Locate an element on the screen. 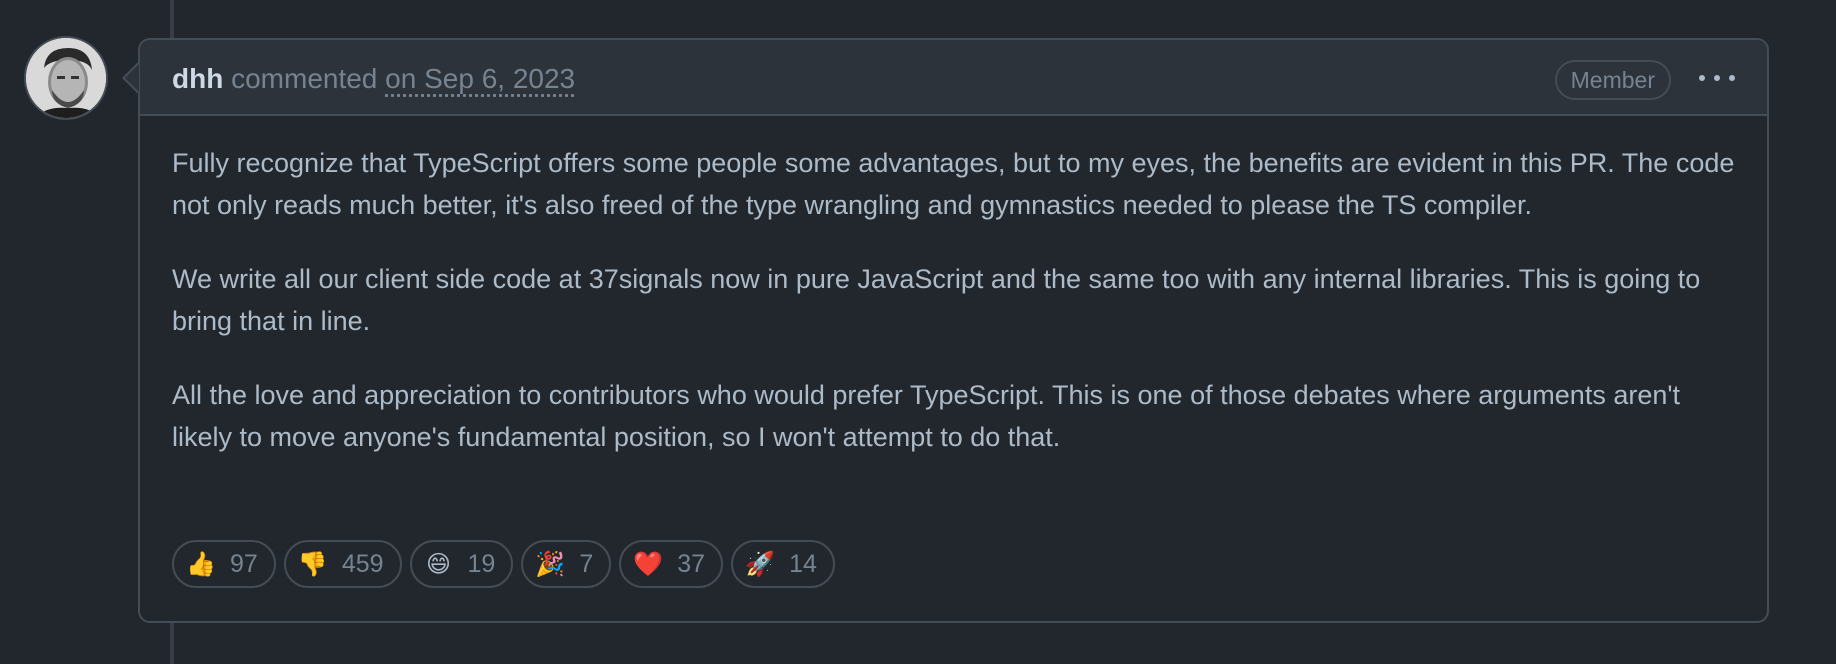 This screenshot has width=1836, height=664. heart-icon: ❤️ is located at coordinates (648, 564).